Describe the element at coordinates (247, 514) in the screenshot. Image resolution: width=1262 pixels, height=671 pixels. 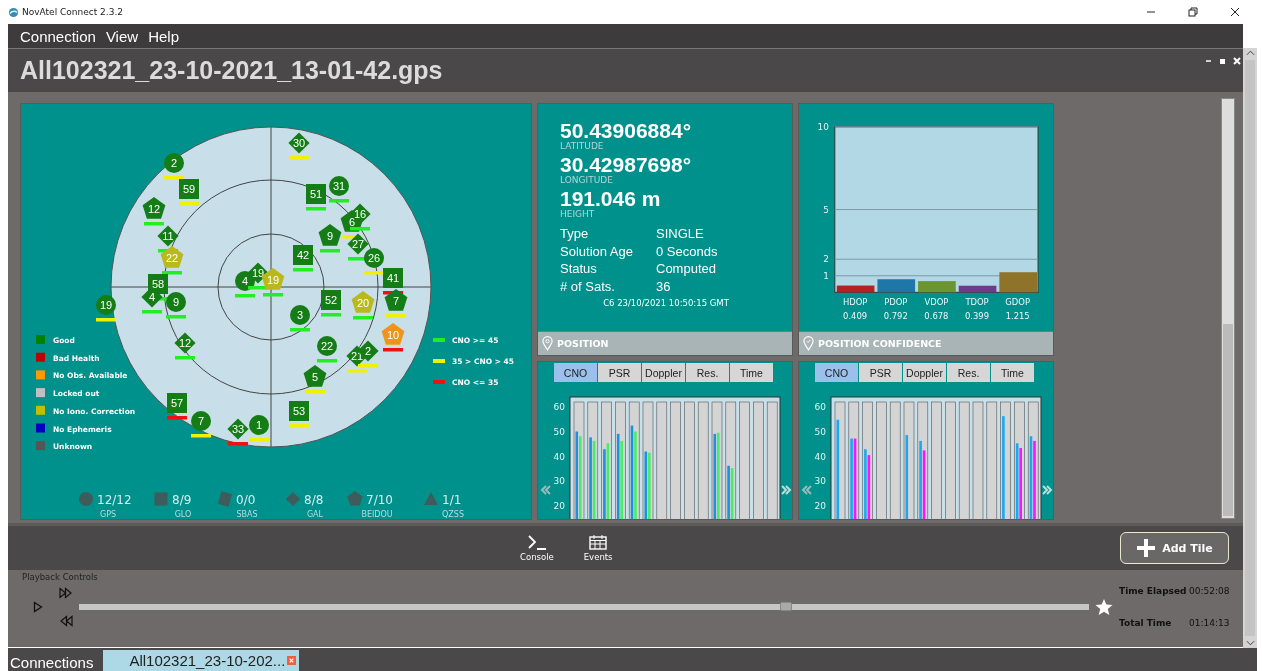
I see `constellation-label: SBAS` at that location.